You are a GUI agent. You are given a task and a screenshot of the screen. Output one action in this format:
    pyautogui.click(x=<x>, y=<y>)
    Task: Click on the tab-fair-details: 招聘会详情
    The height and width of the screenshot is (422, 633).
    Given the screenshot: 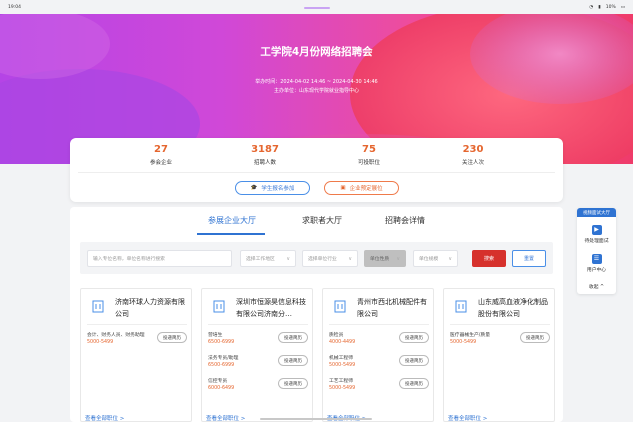 What is the action you would take?
    pyautogui.click(x=405, y=220)
    